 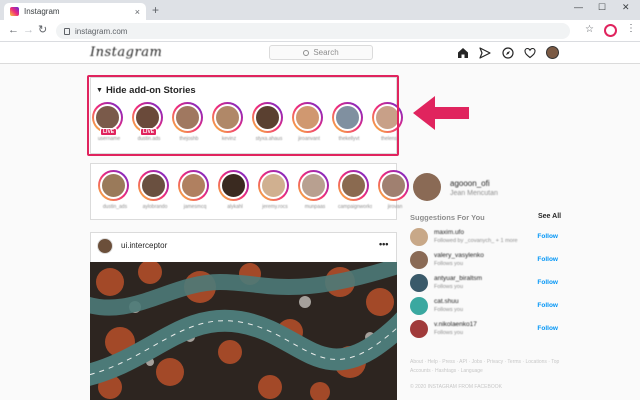 I want to click on suggestion-item: cat.shuu Follows you Follow, so click(x=484, y=306).